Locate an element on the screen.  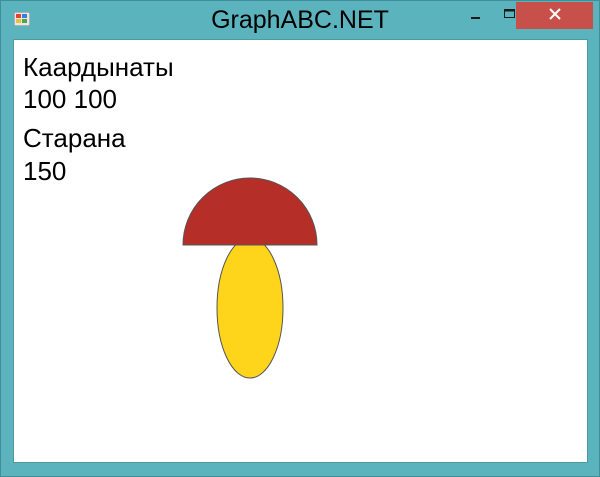
mushroom-cap is located at coordinates (250, 211).